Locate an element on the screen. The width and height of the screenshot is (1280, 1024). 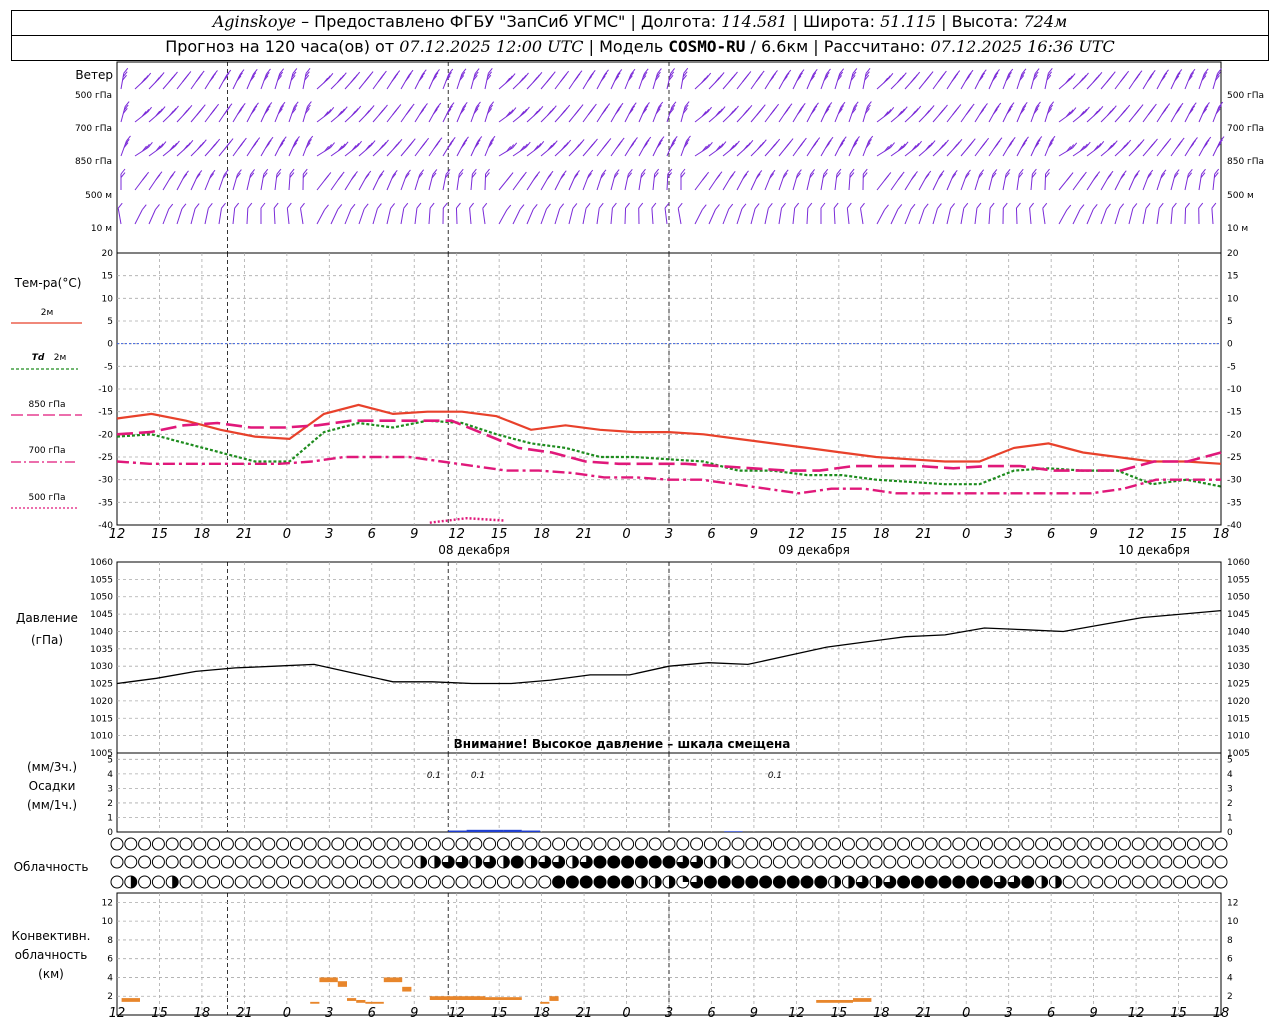
pressure-y-tick: 1040 is located at coordinates (101, 632).